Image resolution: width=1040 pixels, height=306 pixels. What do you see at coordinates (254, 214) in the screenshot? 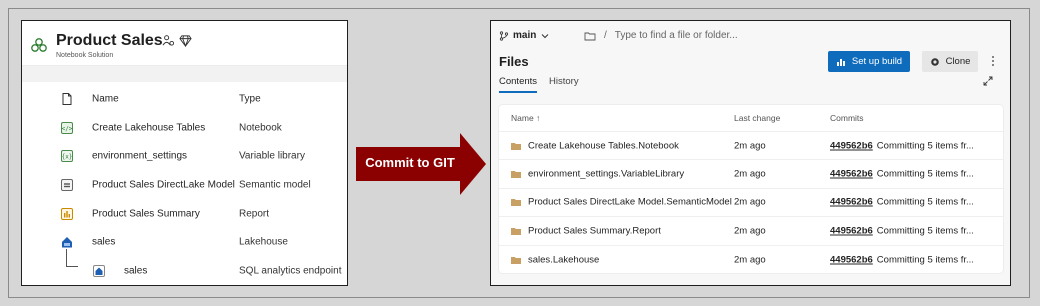
I see `item-type: Report` at bounding box center [254, 214].